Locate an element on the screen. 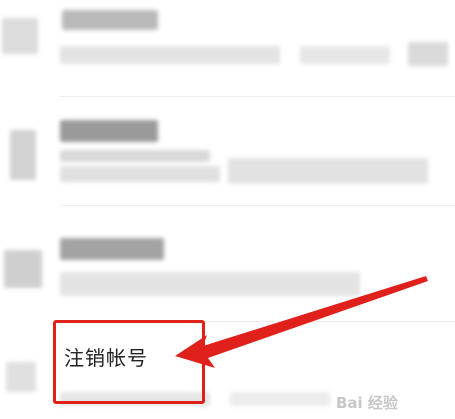 This screenshot has height=419, width=455. watermark: Bai 经验 is located at coordinates (367, 403).